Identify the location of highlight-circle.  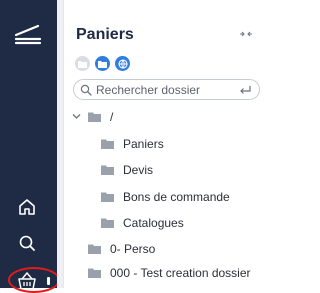
(34, 280).